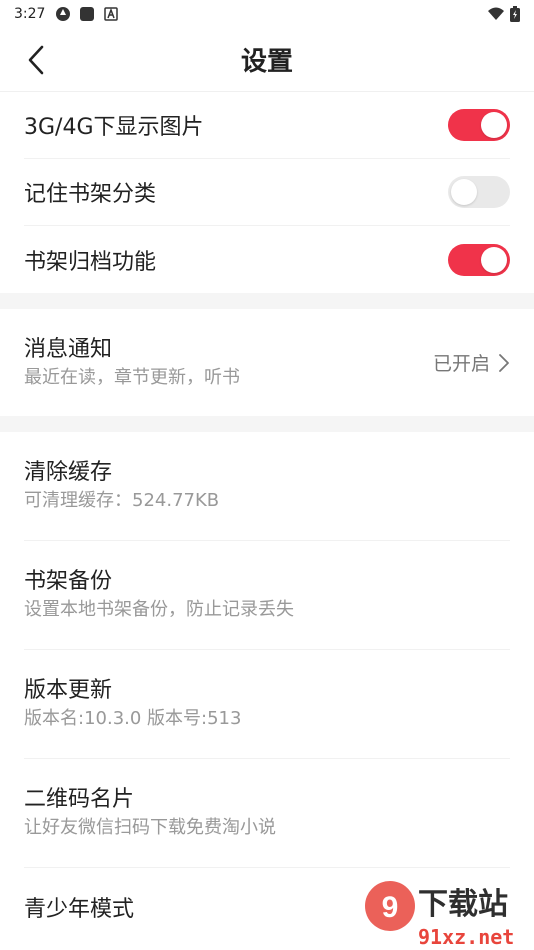 This screenshot has width=534, height=950. I want to click on qr-card-row: 二维码名片 让好友微信扫码下载免费淘小说, so click(267, 813).